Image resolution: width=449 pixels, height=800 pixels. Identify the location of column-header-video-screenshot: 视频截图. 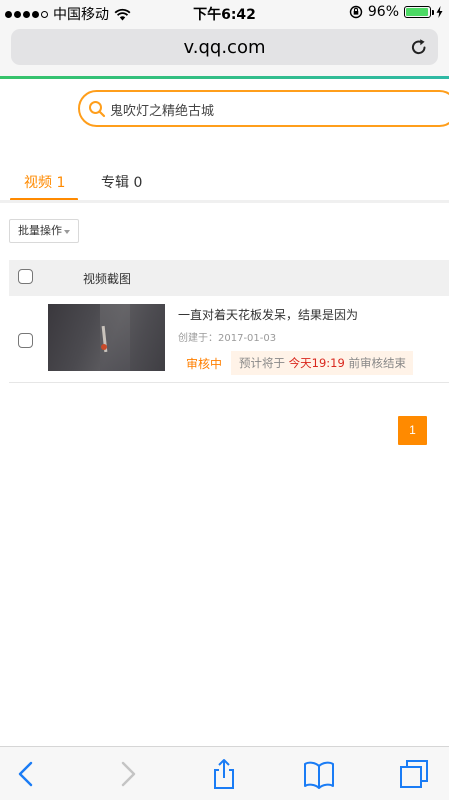
(107, 279).